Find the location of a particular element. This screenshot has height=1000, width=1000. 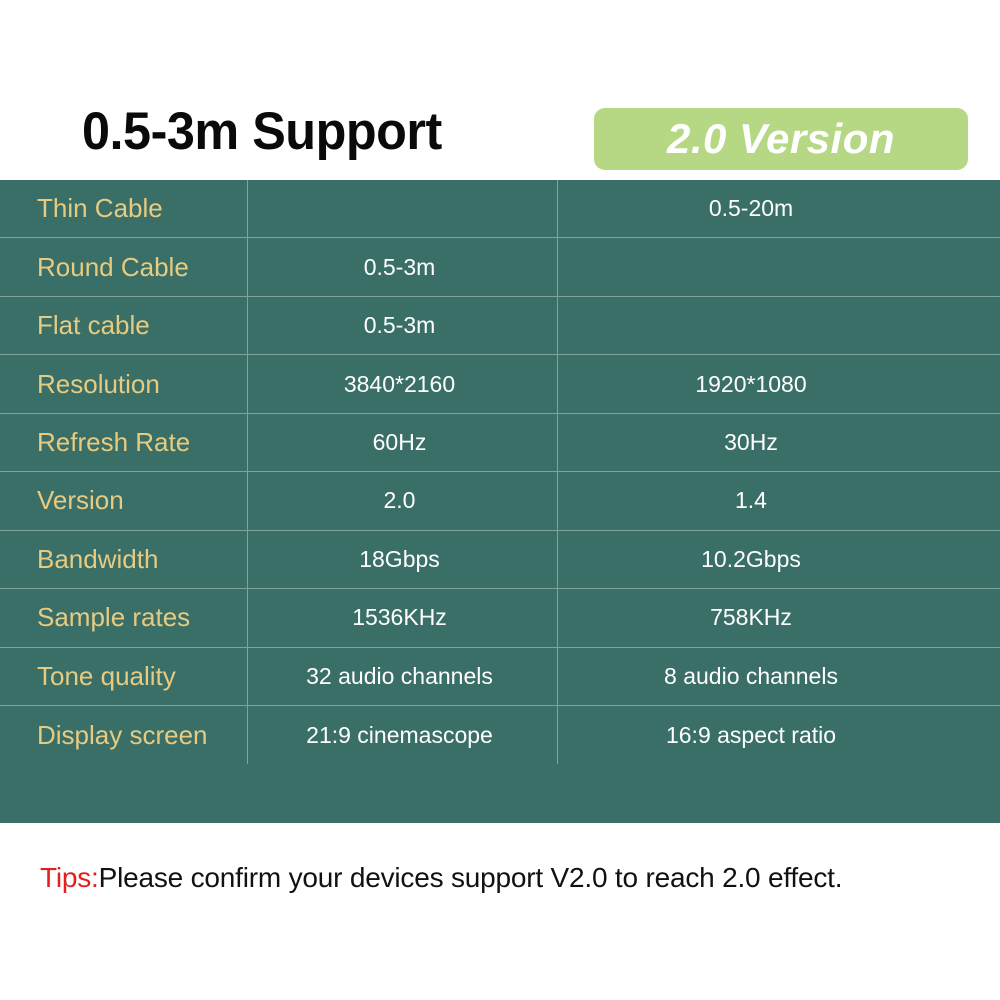

cell-version-2: 3840*2160 is located at coordinates (403, 384).